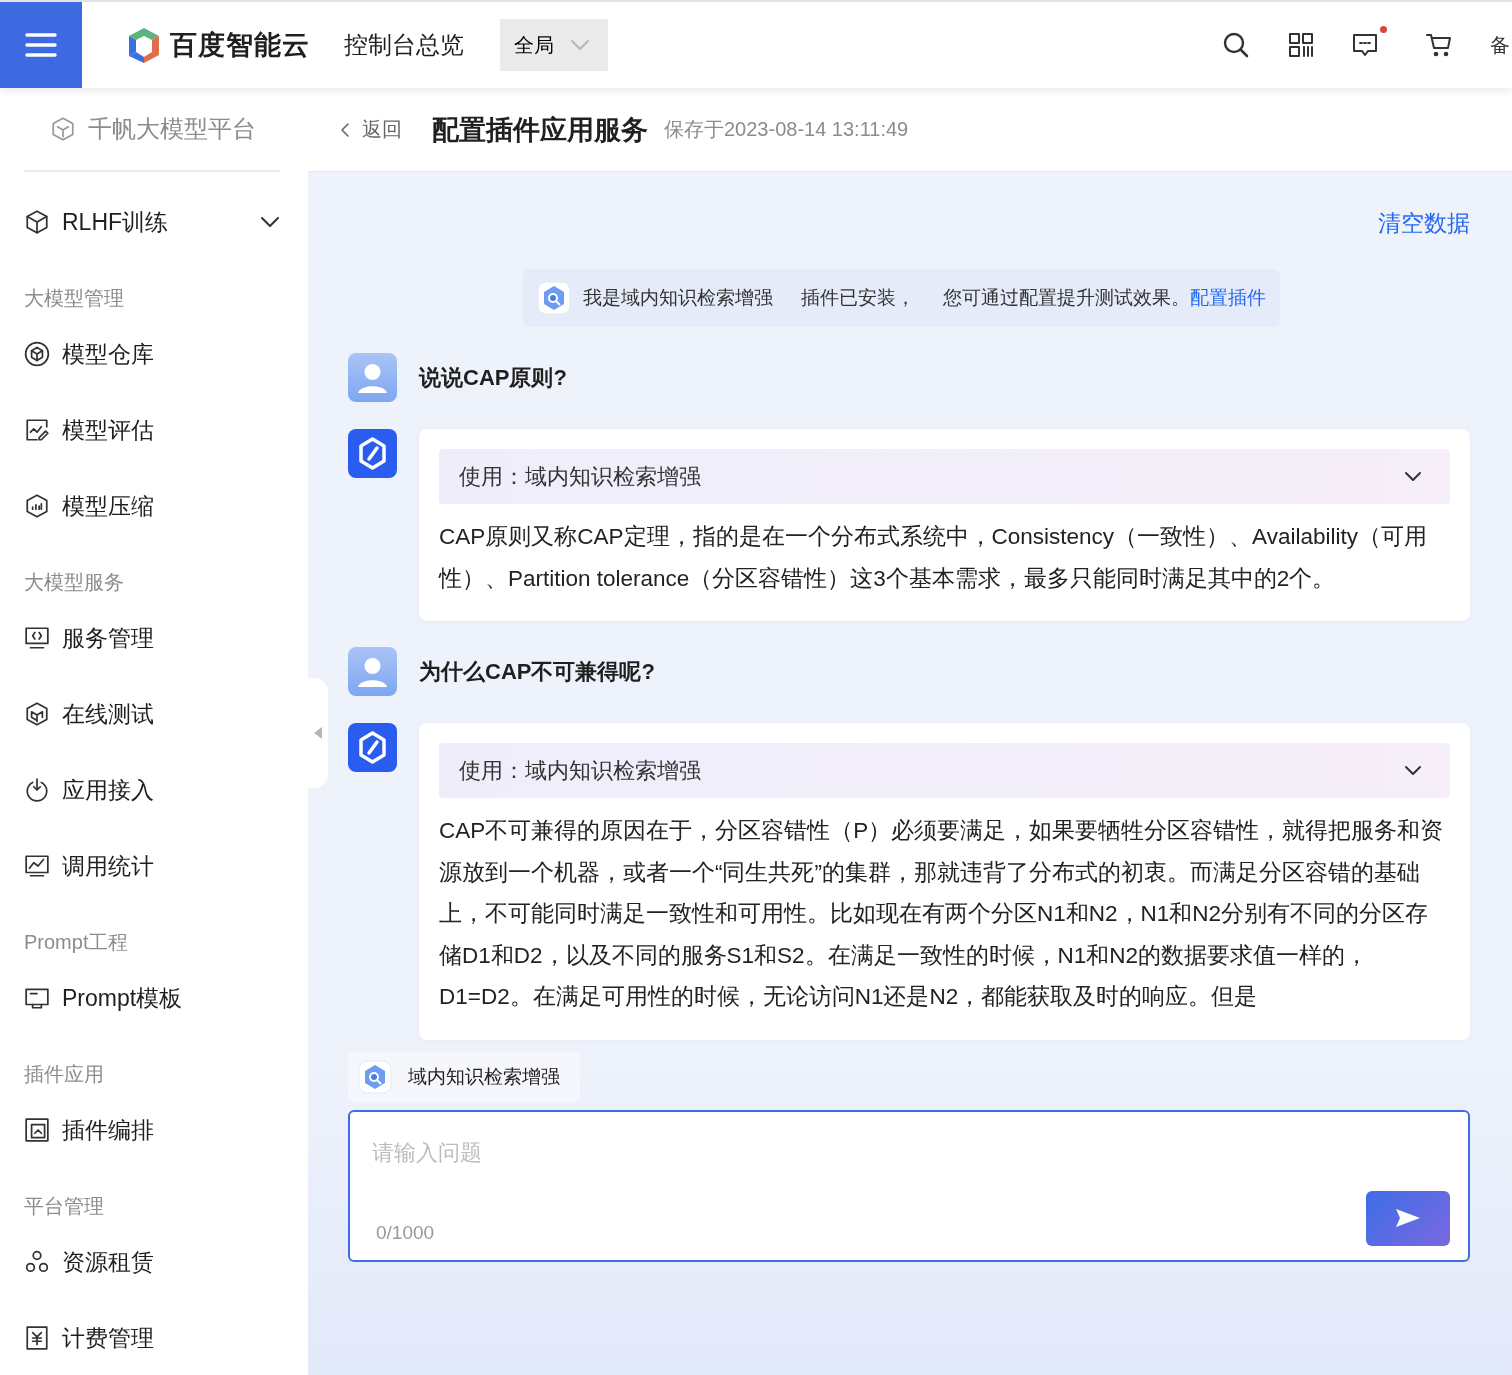 Image resolution: width=1512 pixels, height=1375 pixels. What do you see at coordinates (37, 998) in the screenshot?
I see `window-icon` at bounding box center [37, 998].